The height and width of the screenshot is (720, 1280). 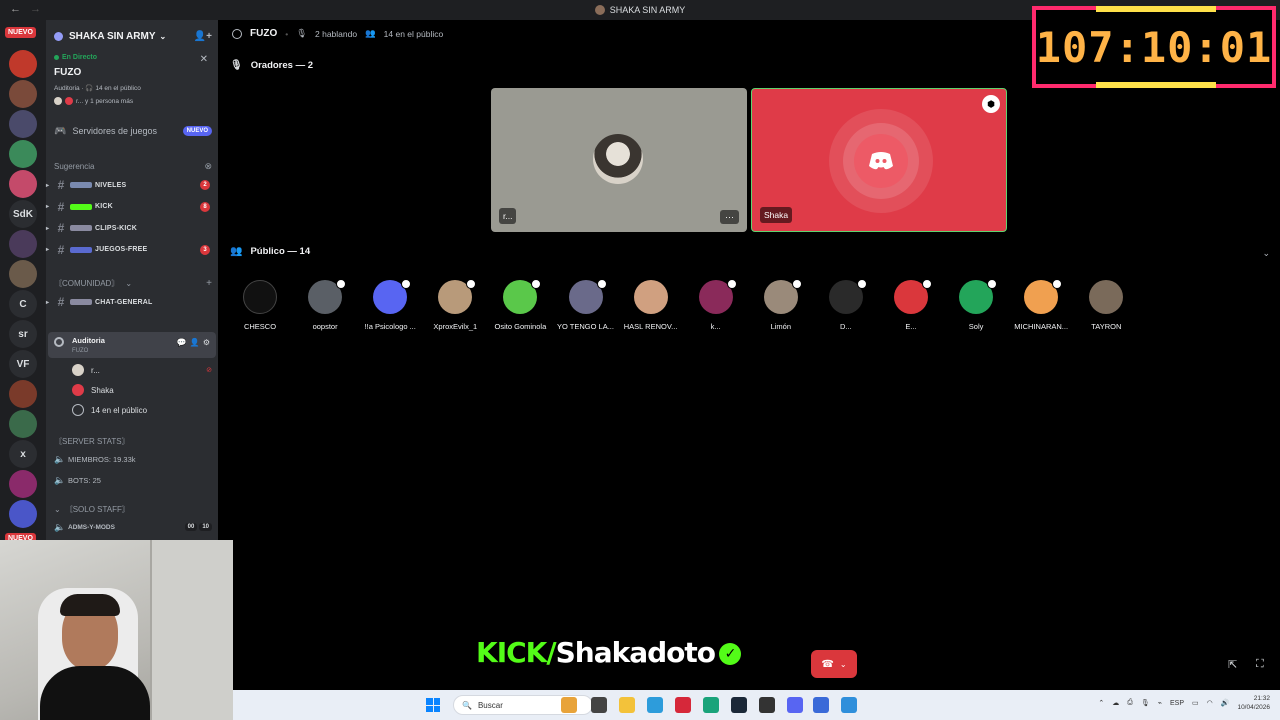 I want to click on discord-taskbar-icon, so click(x=795, y=705).